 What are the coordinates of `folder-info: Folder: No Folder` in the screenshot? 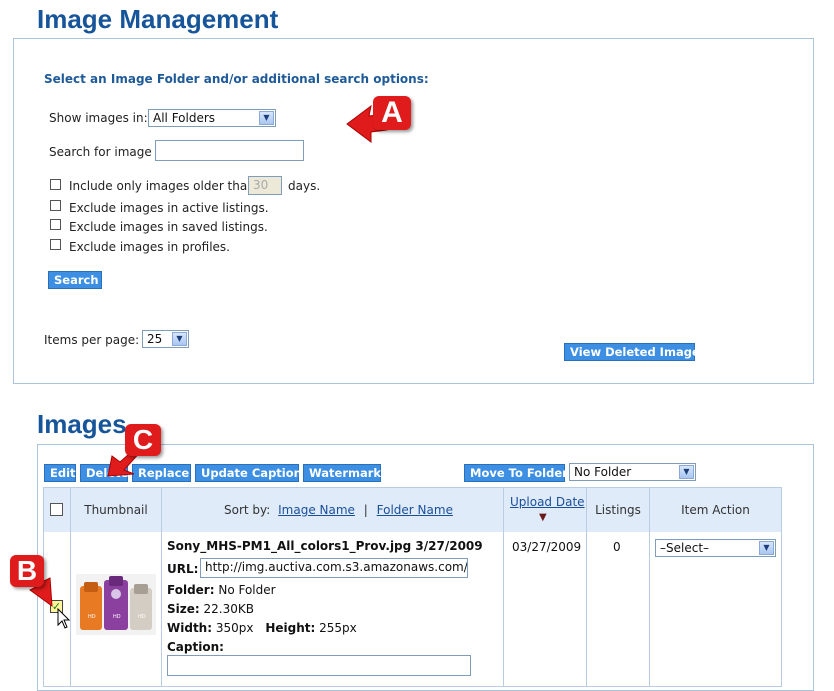 It's located at (221, 590).